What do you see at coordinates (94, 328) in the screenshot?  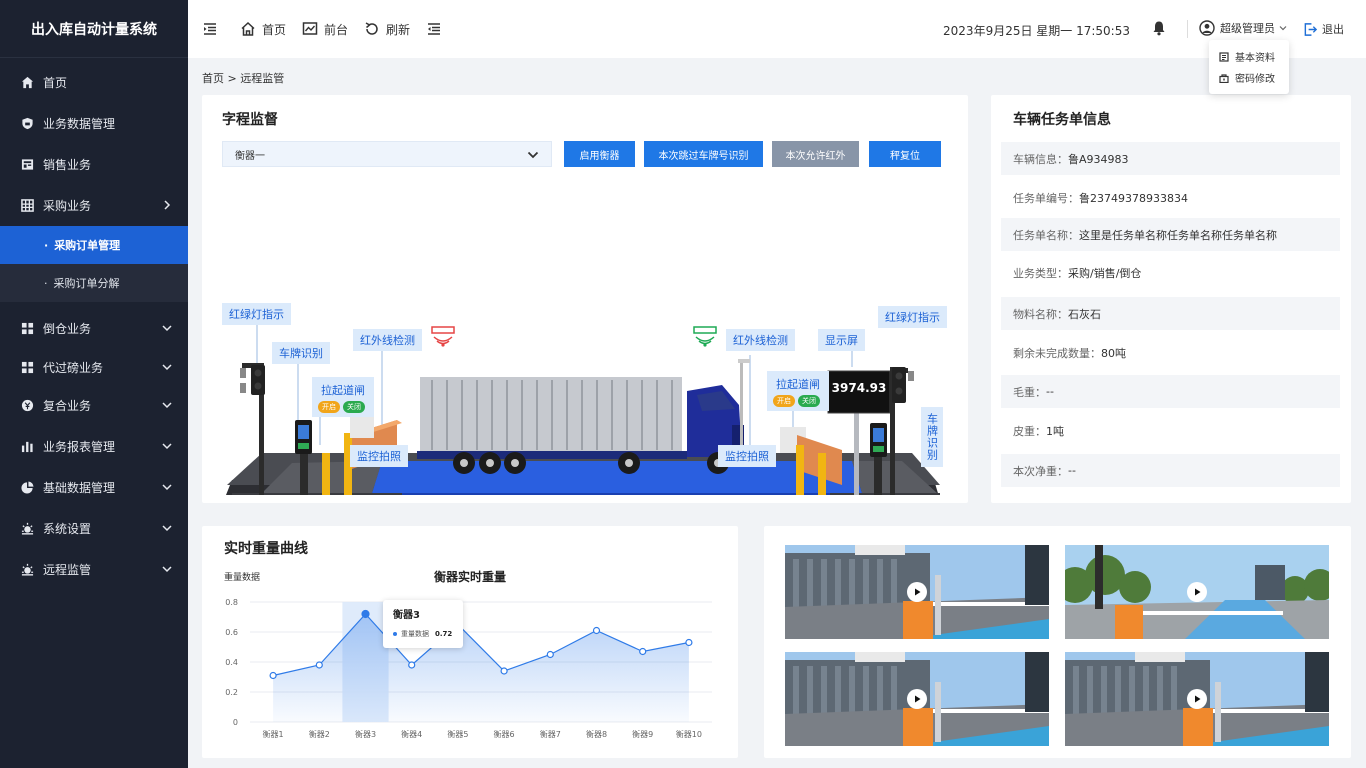 I see `sidebar-item-transfer: 倒仓业务` at bounding box center [94, 328].